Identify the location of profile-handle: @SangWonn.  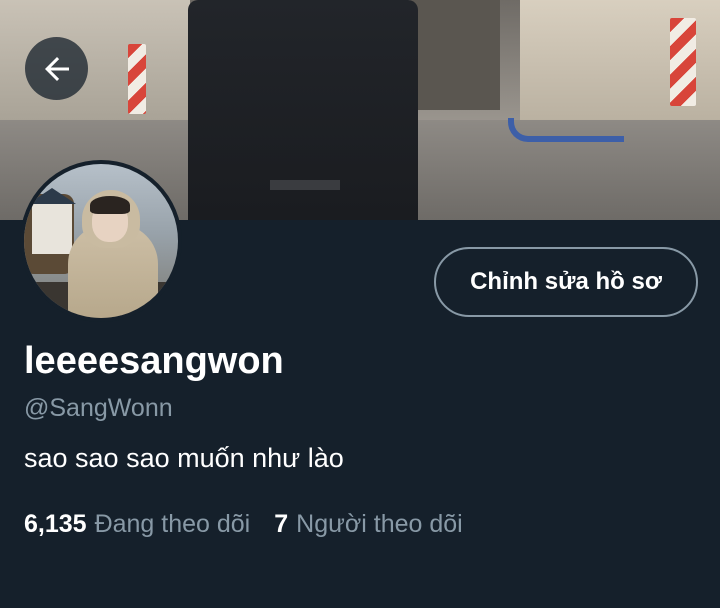
(98, 408).